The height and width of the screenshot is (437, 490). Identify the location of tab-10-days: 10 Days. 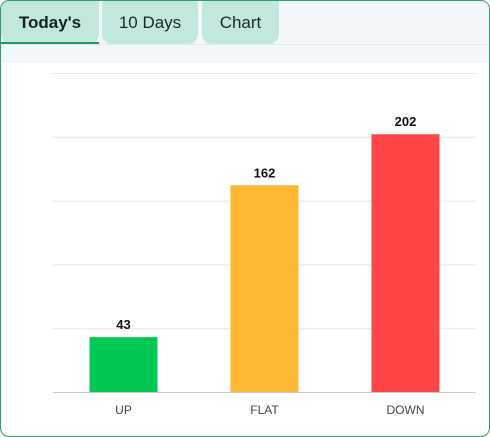
(150, 22).